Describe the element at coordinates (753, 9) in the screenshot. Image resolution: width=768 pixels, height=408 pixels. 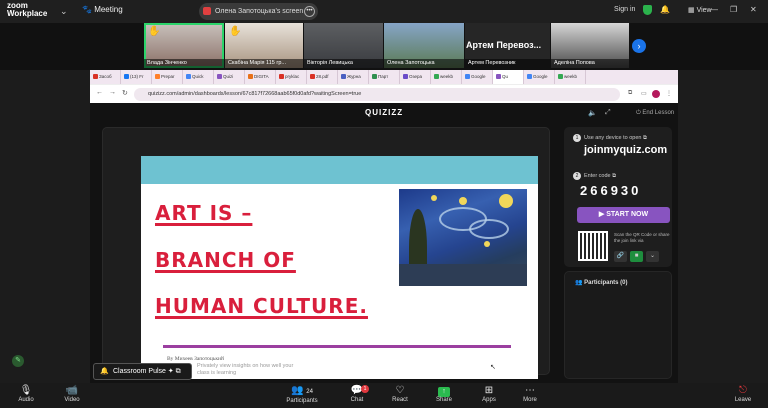
I see `close-icon: ✕` at that location.